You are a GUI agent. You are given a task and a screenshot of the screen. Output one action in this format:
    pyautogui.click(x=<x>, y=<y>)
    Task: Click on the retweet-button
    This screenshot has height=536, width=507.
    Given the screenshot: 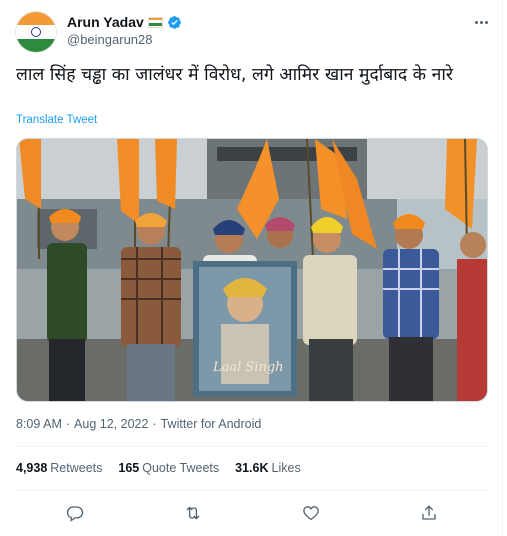 What is the action you would take?
    pyautogui.click(x=193, y=513)
    